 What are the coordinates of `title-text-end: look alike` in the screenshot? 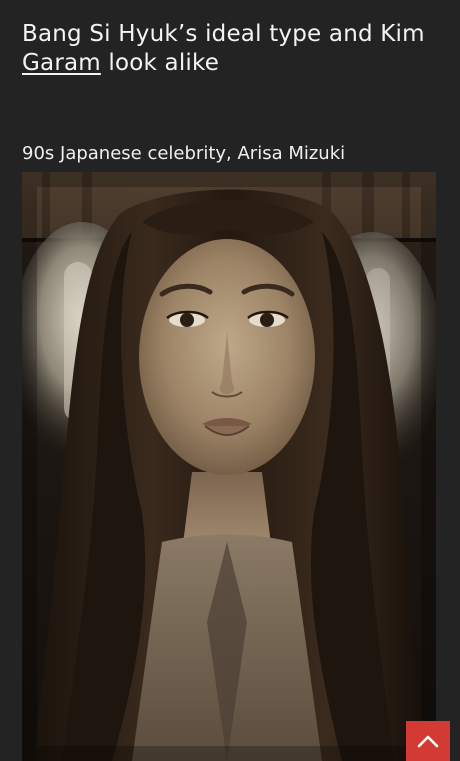 It's located at (160, 63).